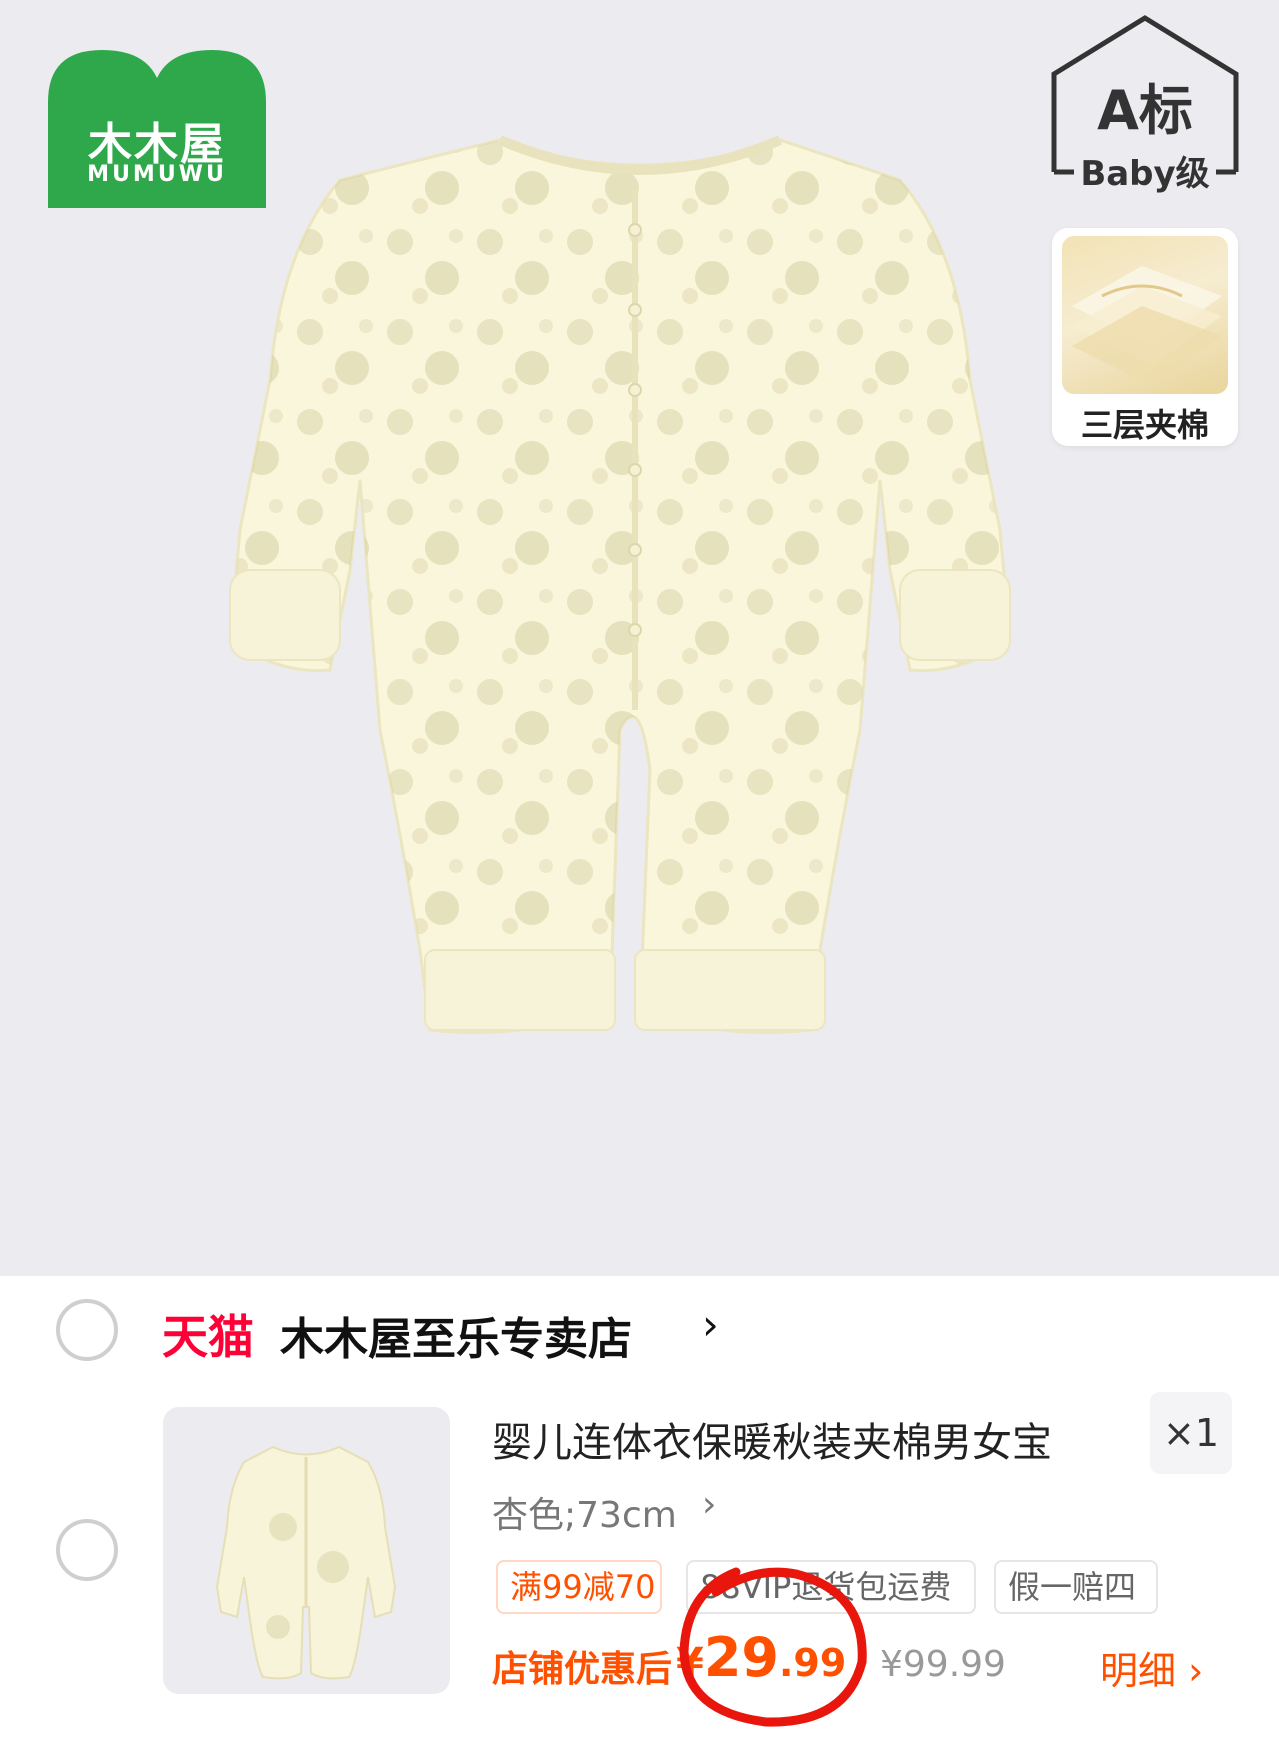 Image resolution: width=1279 pixels, height=1737 pixels. What do you see at coordinates (582, 1669) in the screenshot?
I see `coupon-label: 店铺优惠后` at bounding box center [582, 1669].